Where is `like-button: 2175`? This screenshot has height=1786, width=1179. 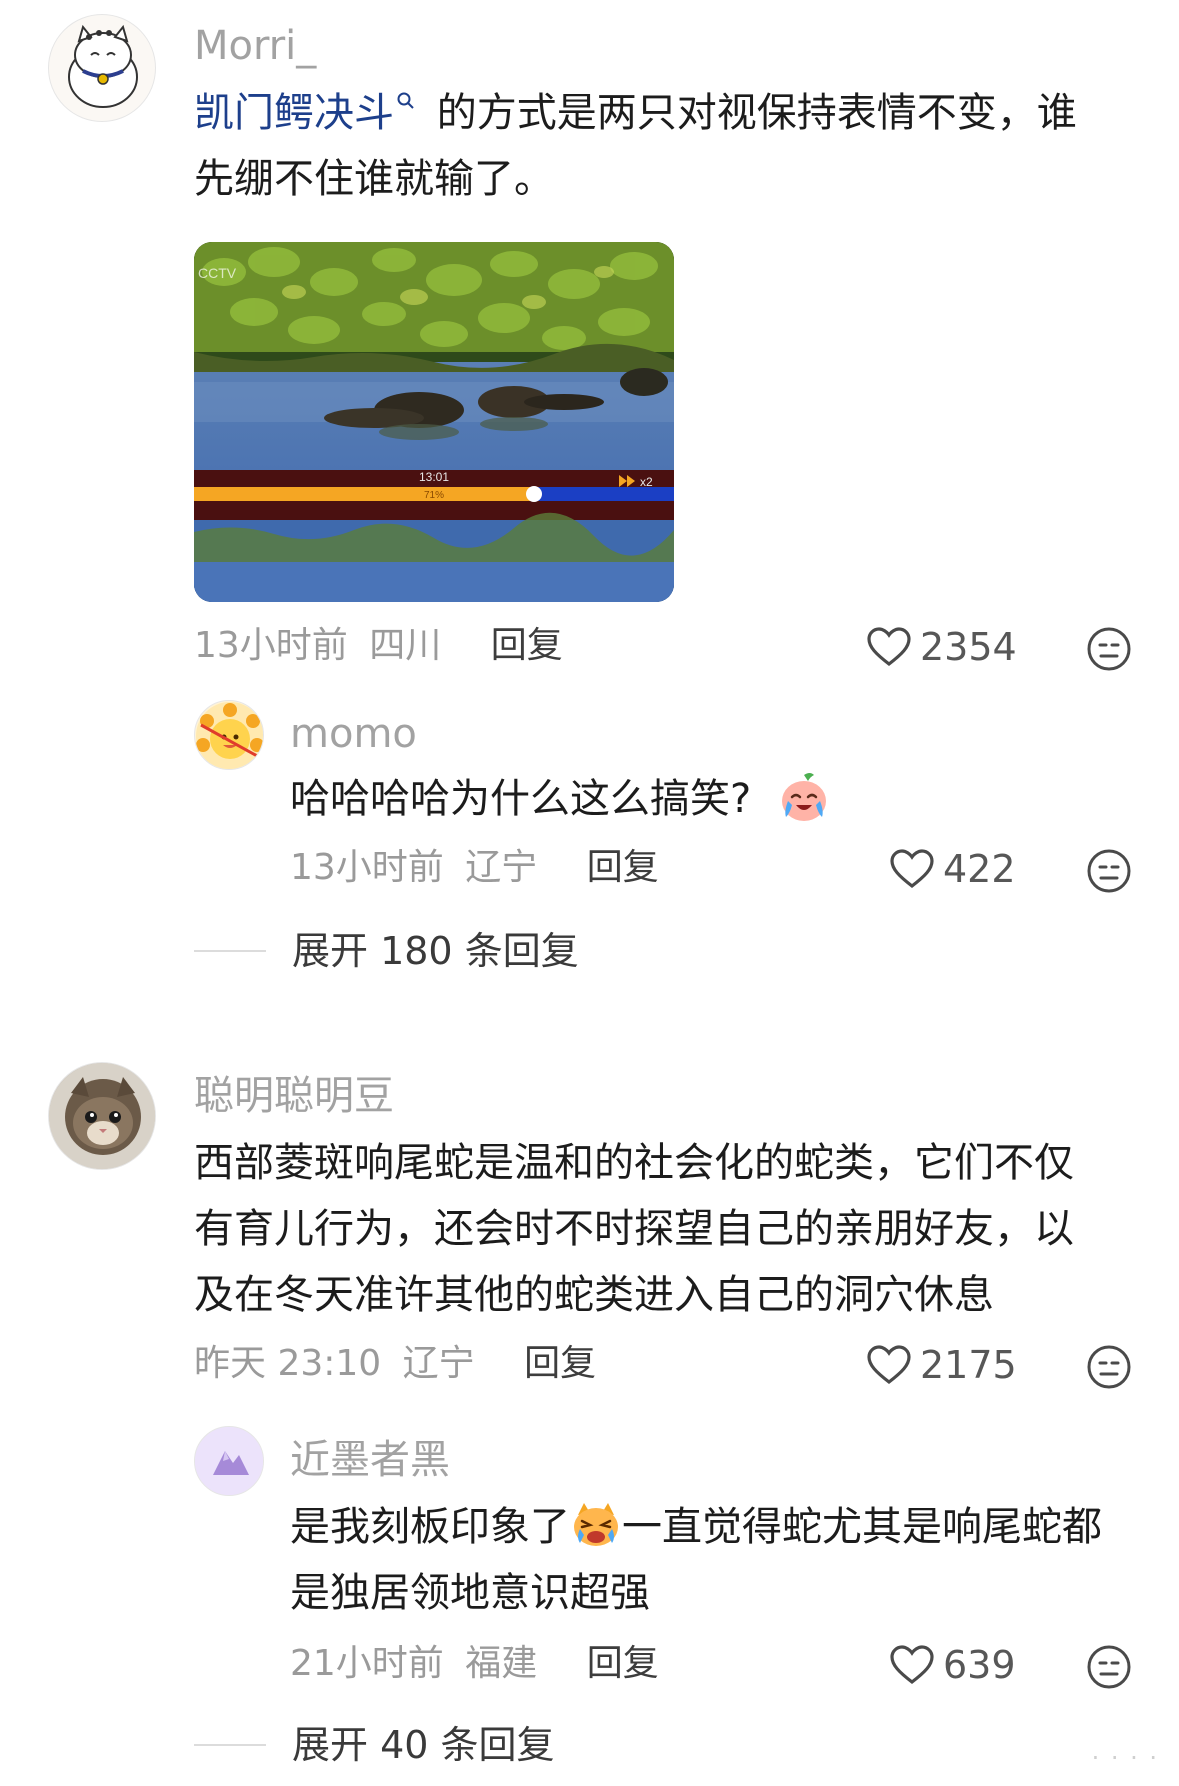
like-button: 2175 is located at coordinates (941, 1365).